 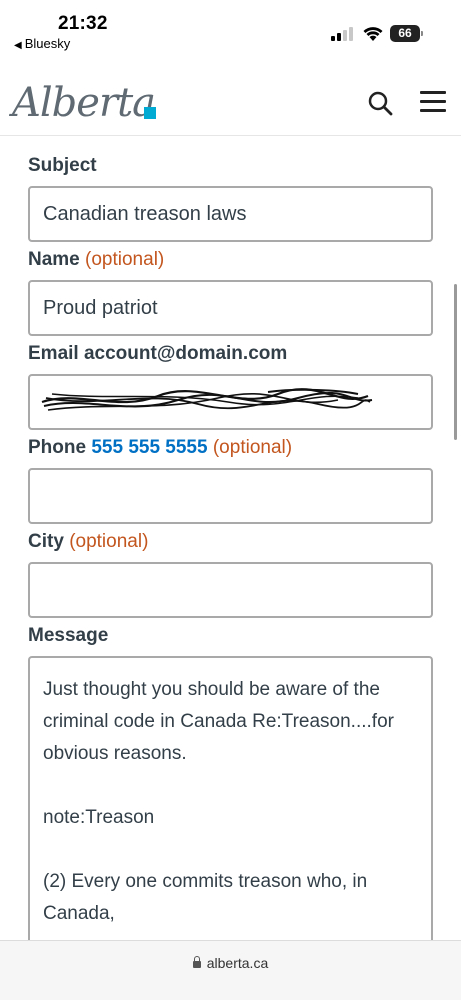 I want to click on phone-label: Phone 555 555 5555 (optional), so click(x=160, y=447).